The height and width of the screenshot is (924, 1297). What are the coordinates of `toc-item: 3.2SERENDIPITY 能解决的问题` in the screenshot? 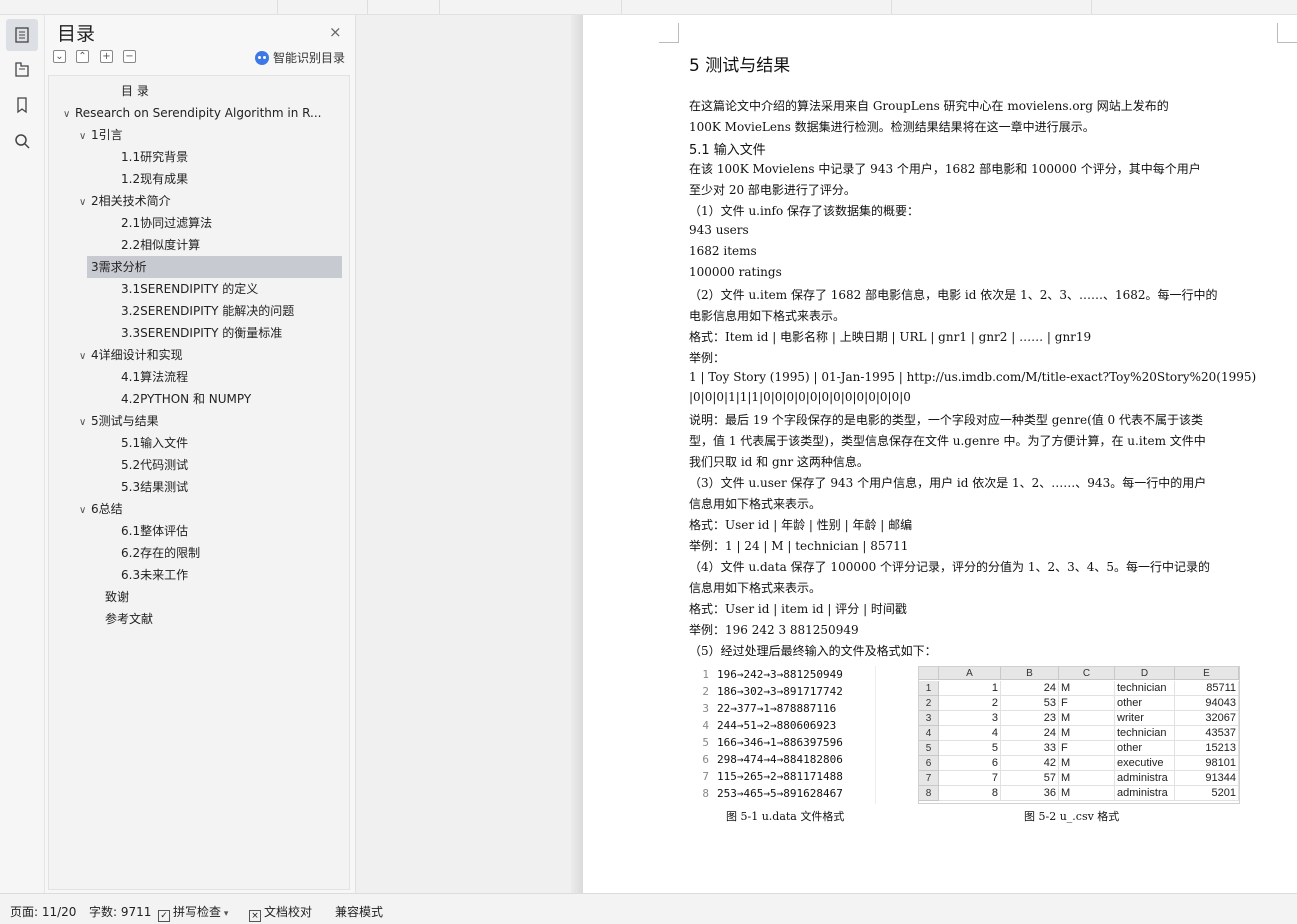 It's located at (199, 311).